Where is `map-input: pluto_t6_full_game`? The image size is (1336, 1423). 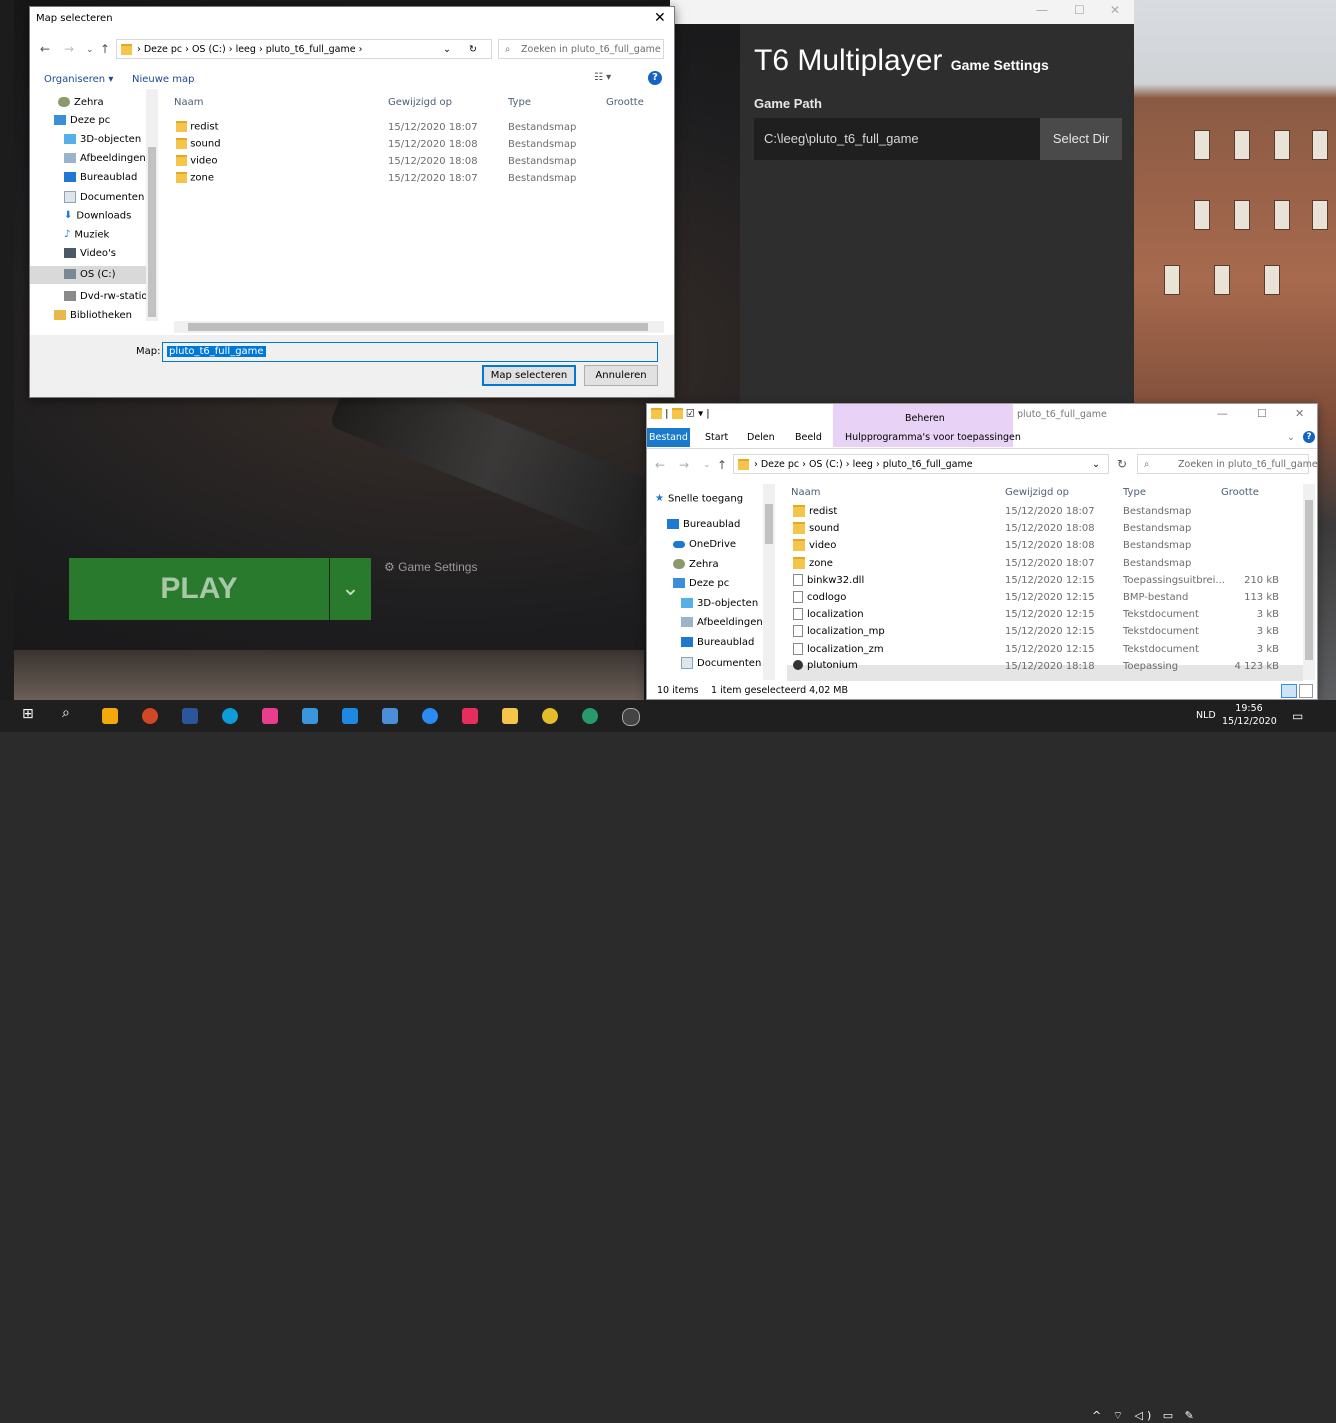 map-input: pluto_t6_full_game is located at coordinates (410, 352).